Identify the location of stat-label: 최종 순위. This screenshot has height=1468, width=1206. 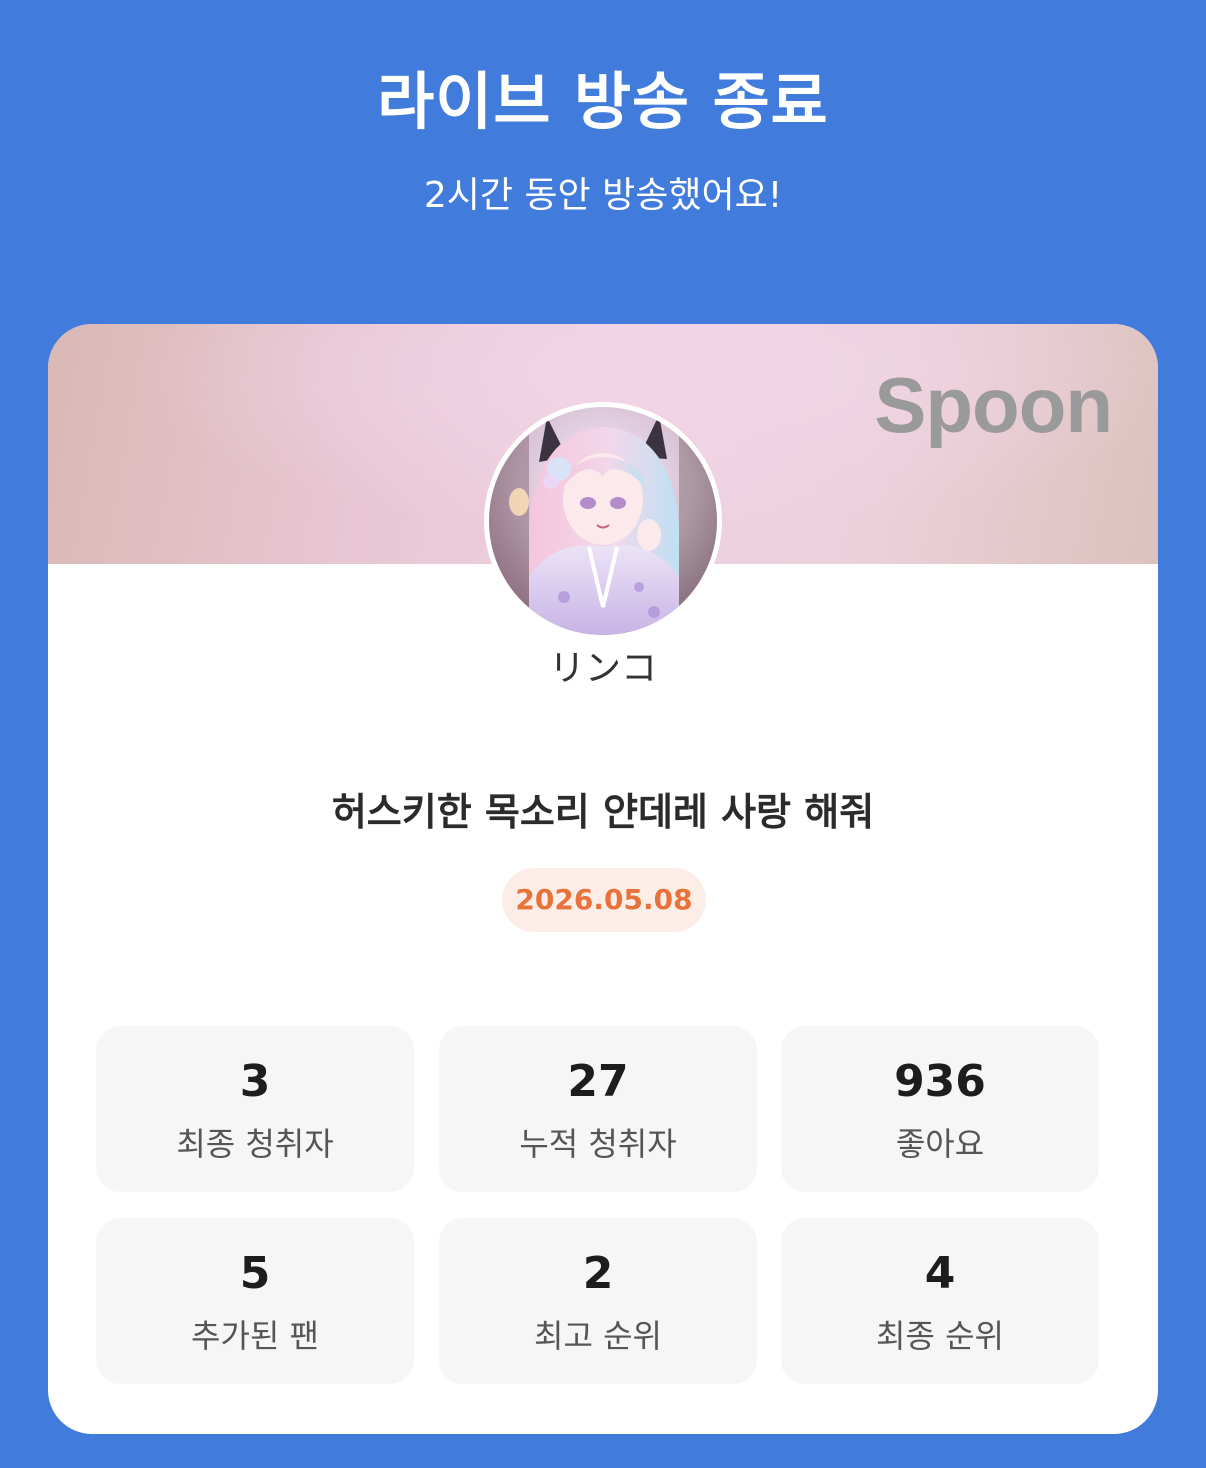
(940, 1336).